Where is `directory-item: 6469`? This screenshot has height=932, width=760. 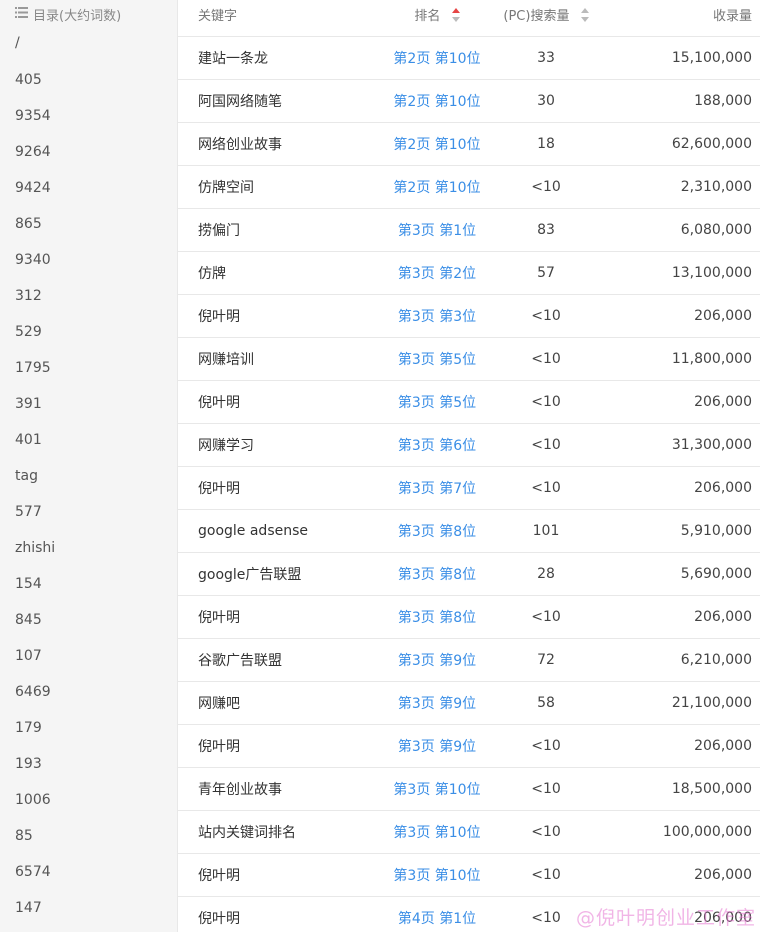 directory-item: 6469 is located at coordinates (88, 692).